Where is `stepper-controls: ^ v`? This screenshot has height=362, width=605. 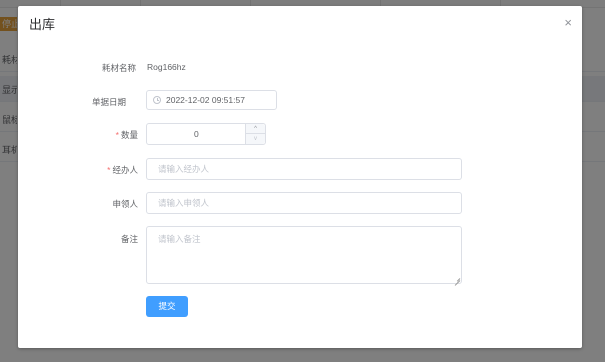
stepper-controls: ^ v is located at coordinates (255, 134).